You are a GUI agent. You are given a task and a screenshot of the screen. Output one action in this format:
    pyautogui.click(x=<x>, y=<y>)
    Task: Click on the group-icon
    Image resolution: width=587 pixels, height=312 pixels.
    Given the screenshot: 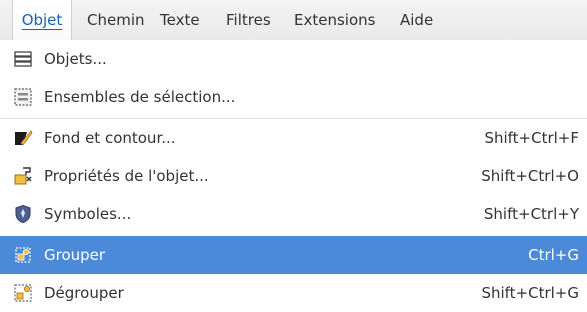 What is the action you would take?
    pyautogui.click(x=23, y=255)
    